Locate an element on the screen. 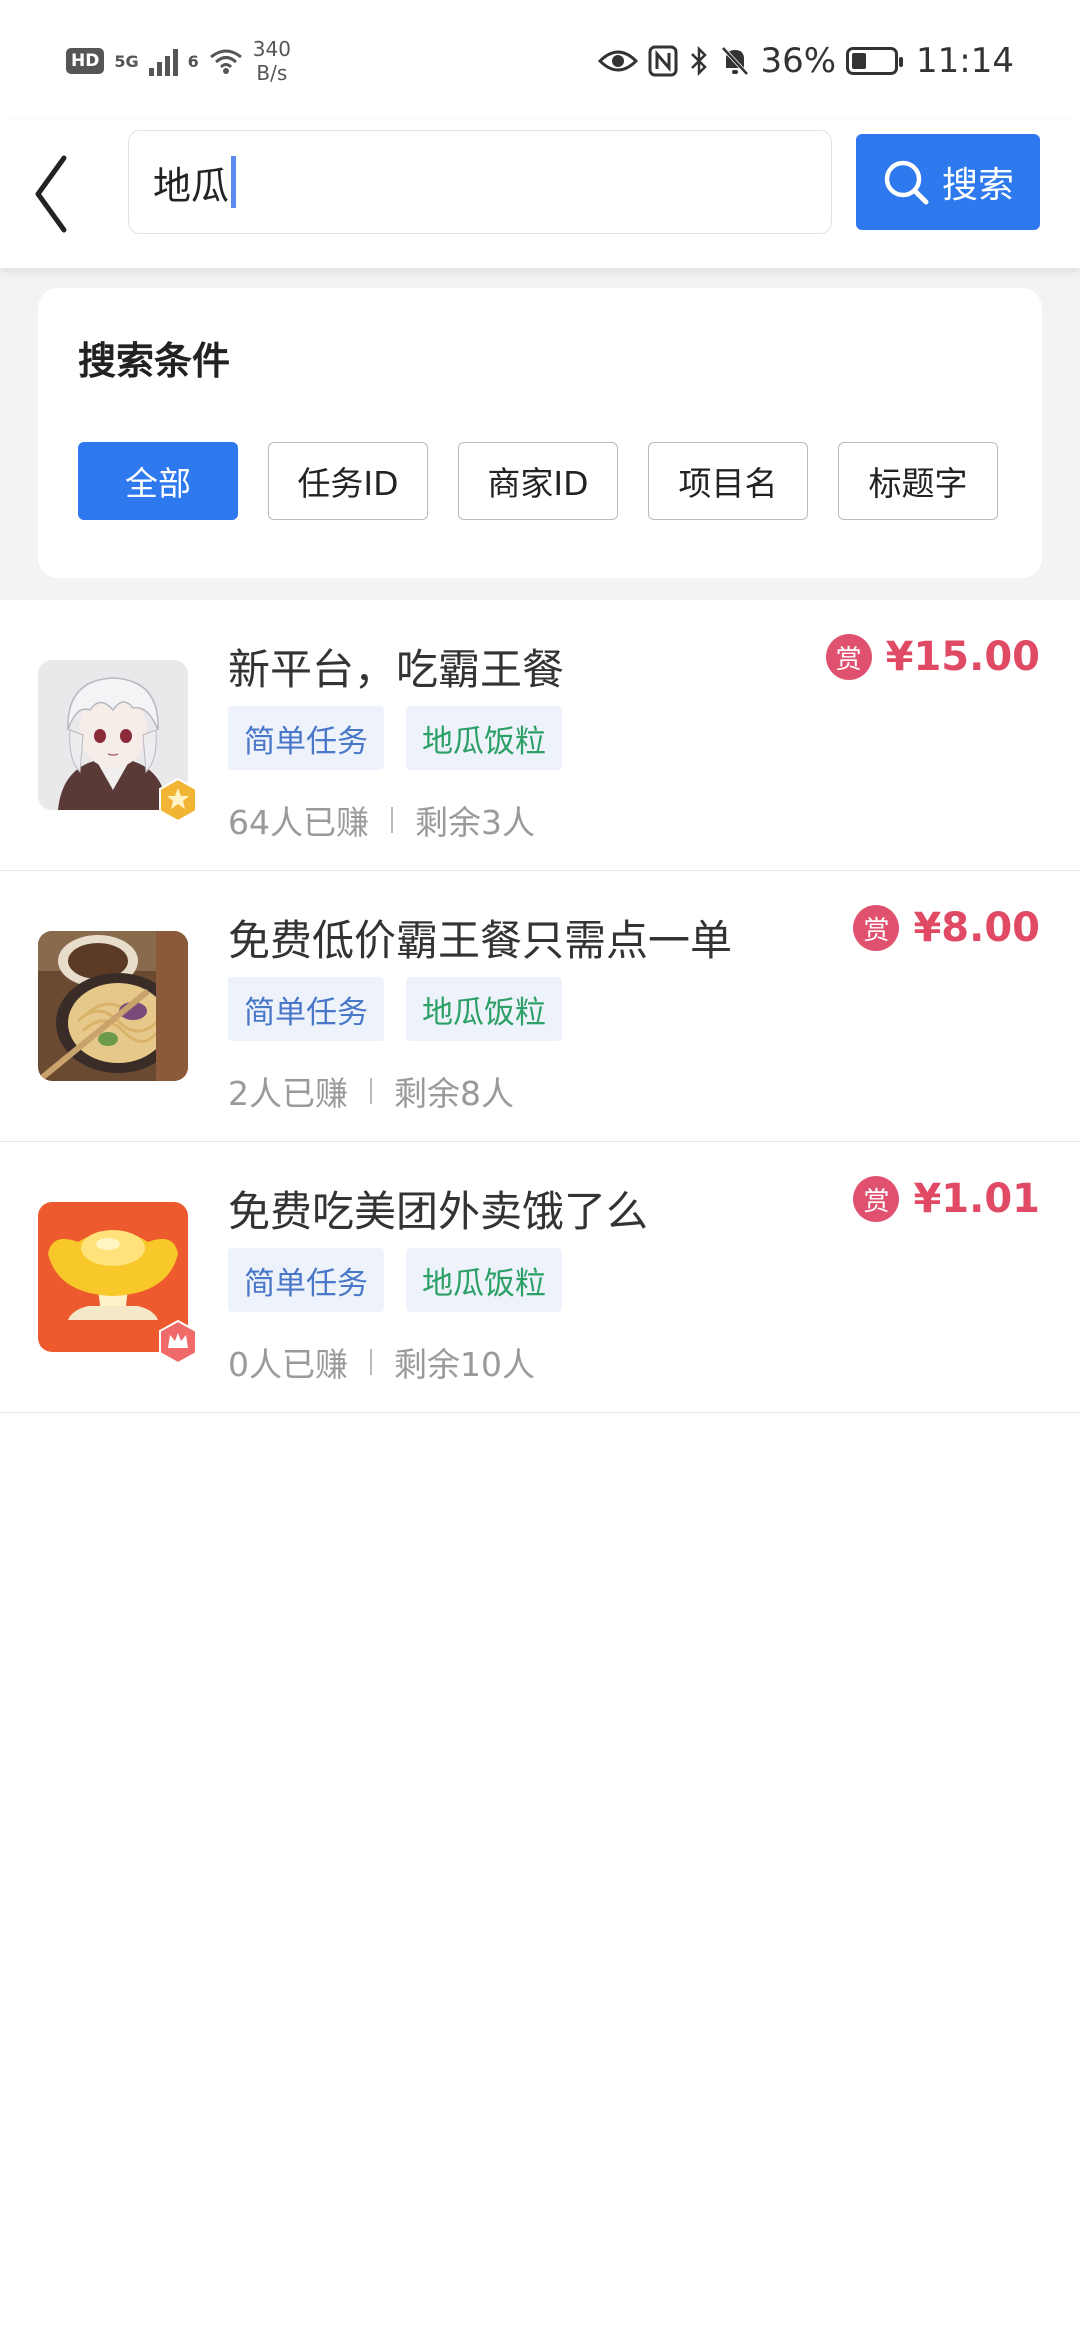 This screenshot has width=1080, height=2340. hd-icon: HD is located at coordinates (85, 61).